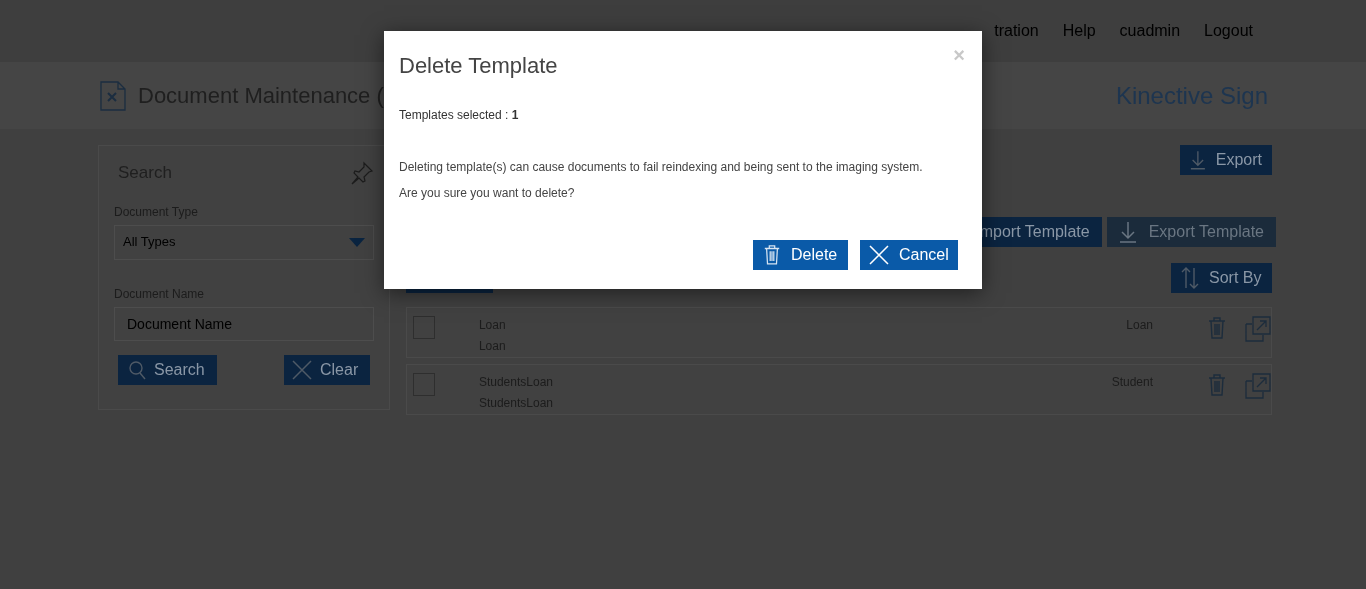 The image size is (1366, 589). I want to click on dropdown-arrow-icon, so click(357, 242).